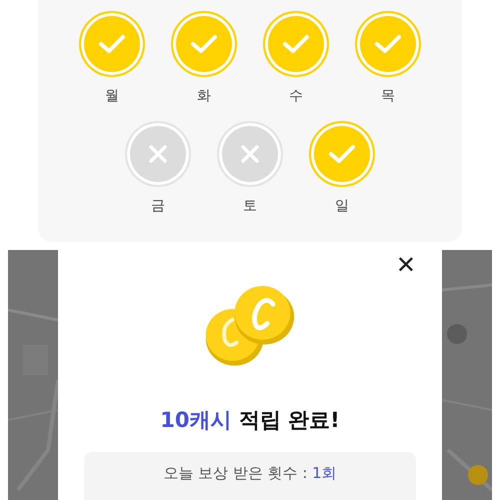 The image size is (500, 500). I want to click on day-label: 토, so click(250, 206).